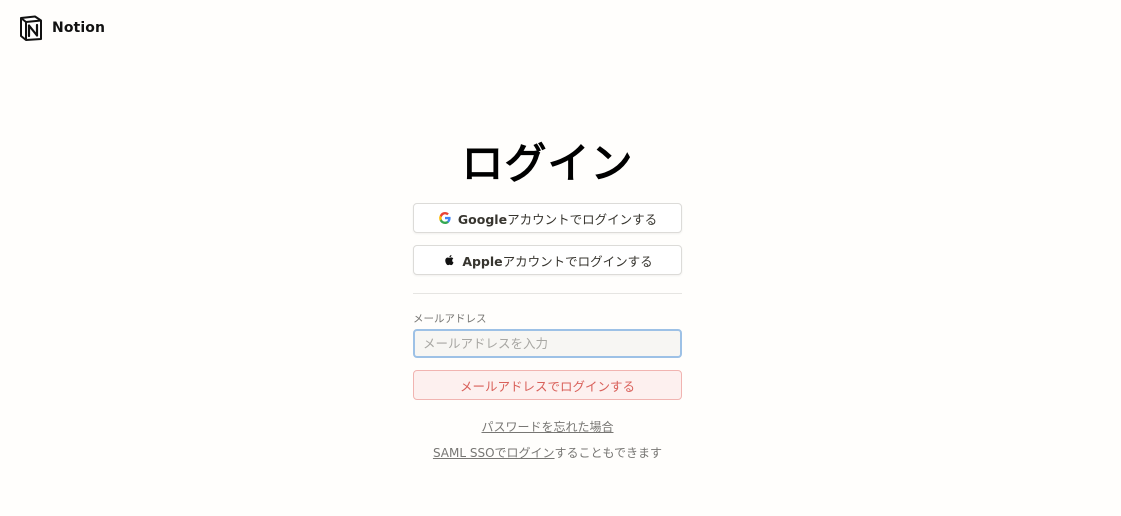 This screenshot has height=516, width=1121. Describe the element at coordinates (445, 218) in the screenshot. I see `google-icon` at that location.